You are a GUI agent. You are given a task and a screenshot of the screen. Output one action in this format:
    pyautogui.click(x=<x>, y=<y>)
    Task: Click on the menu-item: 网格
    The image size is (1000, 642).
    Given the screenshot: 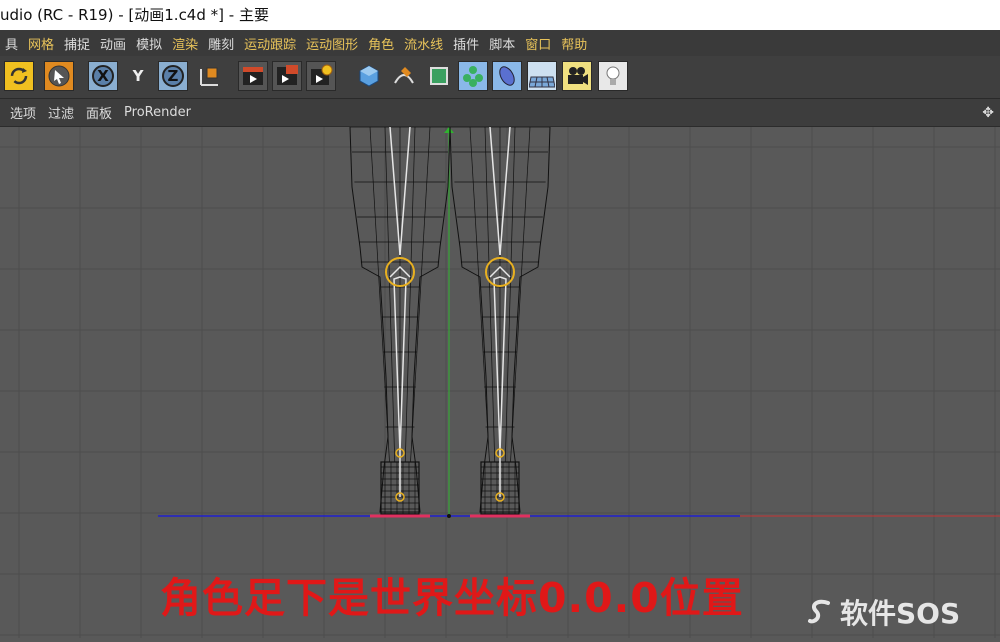 What is the action you would take?
    pyautogui.click(x=41, y=43)
    